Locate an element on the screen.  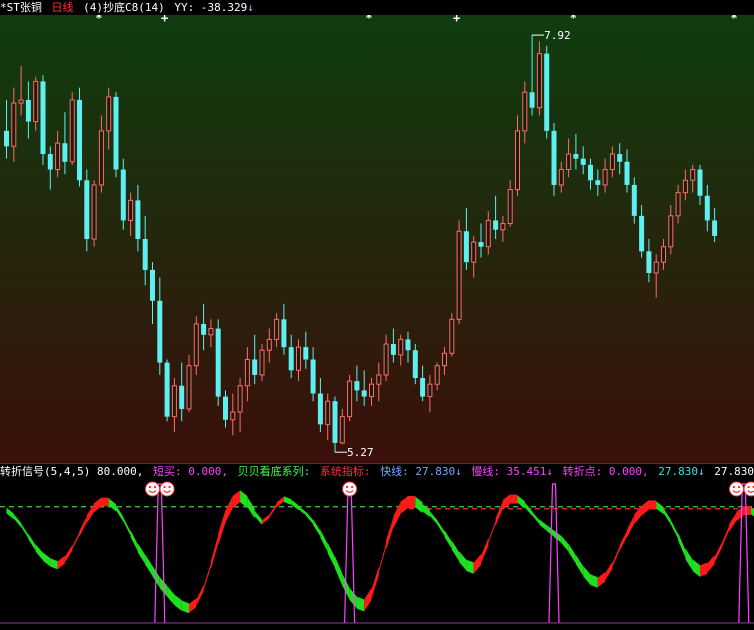
short-buy-value: 0.000, is located at coordinates (208, 471).